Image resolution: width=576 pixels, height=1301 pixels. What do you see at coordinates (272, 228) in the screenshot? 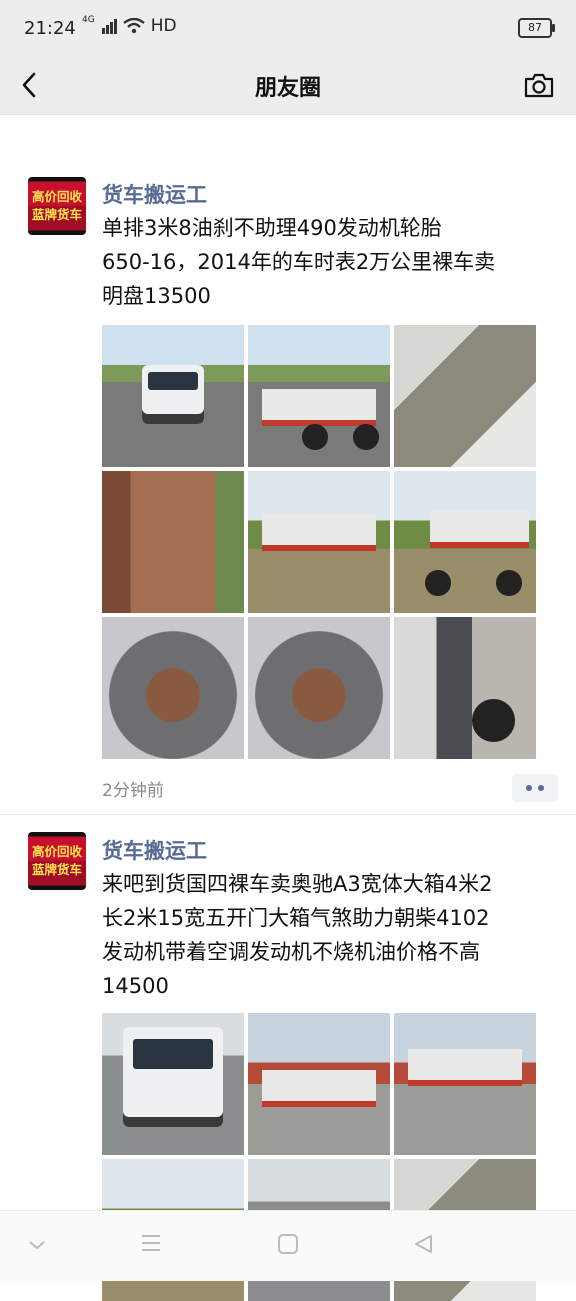
I see `post-text-line: 单排3米8油刹不助理490发动机轮胎` at bounding box center [272, 228].